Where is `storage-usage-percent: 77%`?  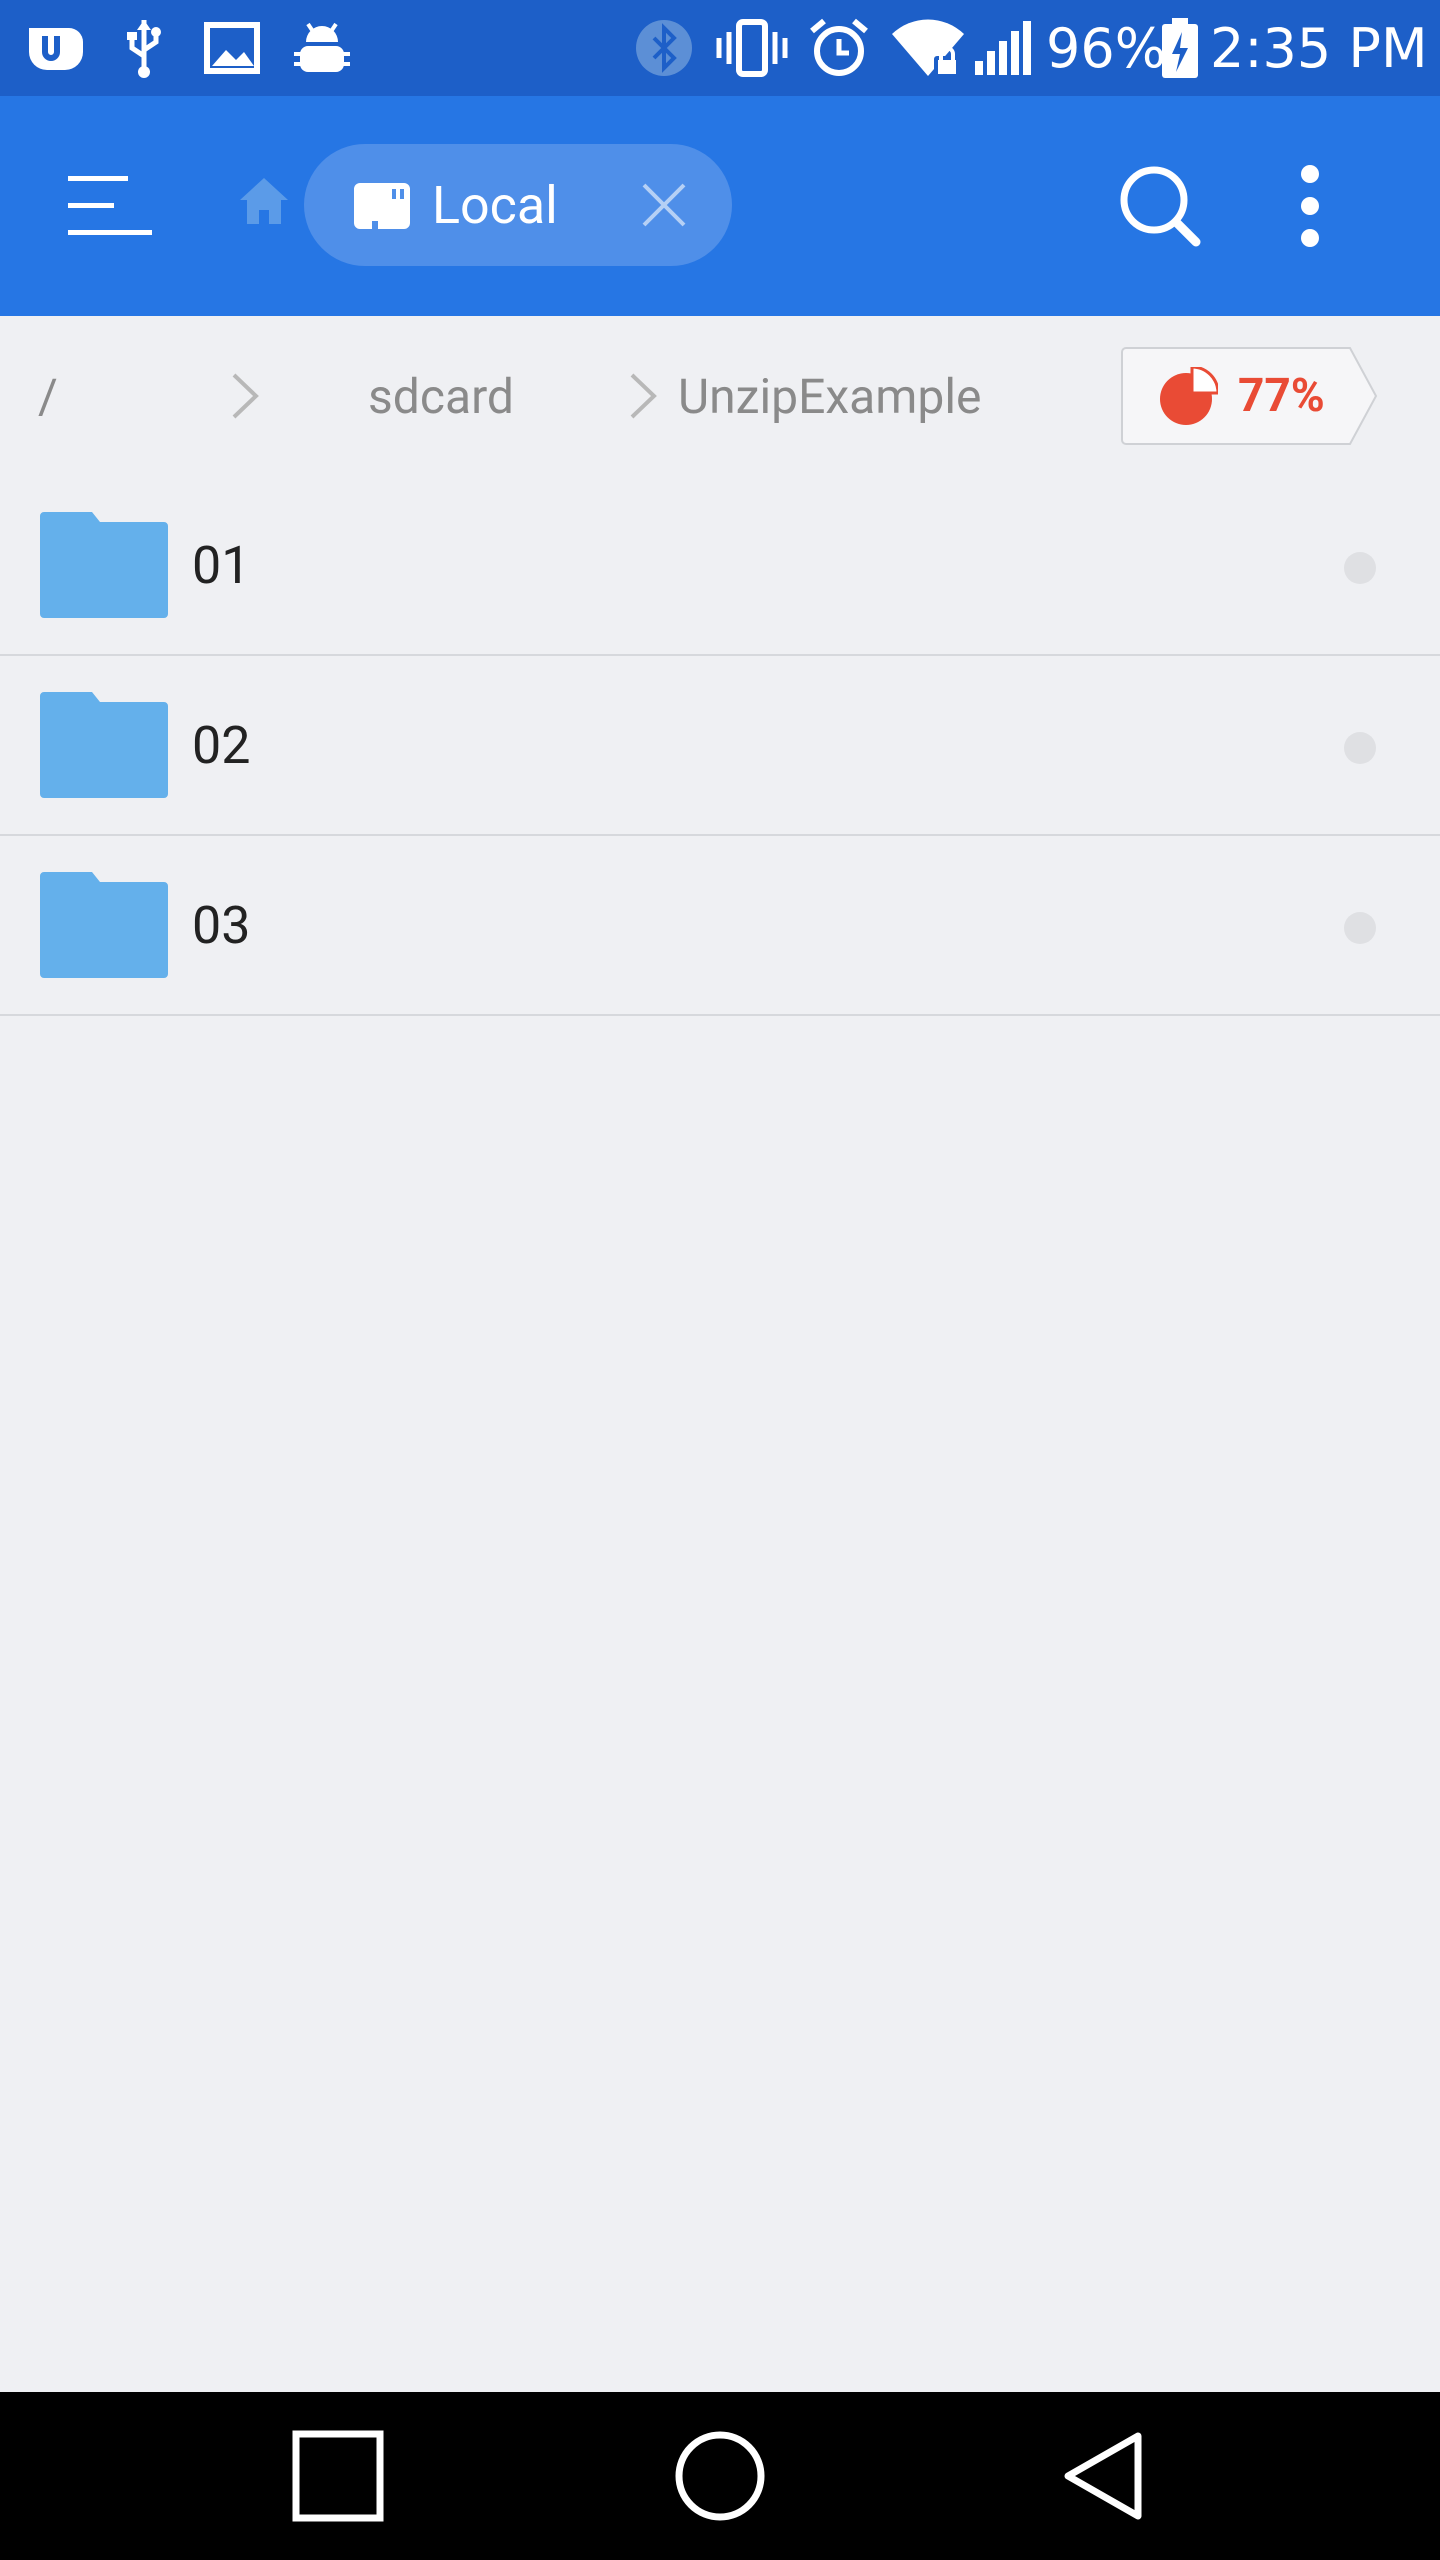
storage-usage-percent: 77% is located at coordinates (1281, 396).